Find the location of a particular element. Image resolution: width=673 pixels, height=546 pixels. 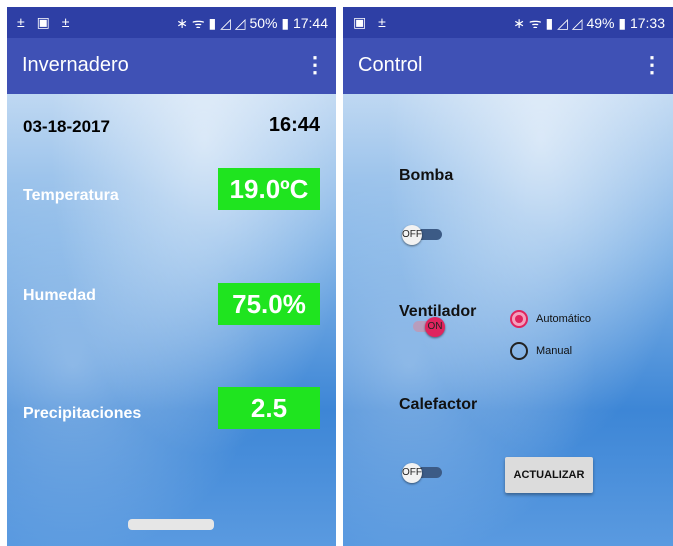

app-title: Invernadero is located at coordinates (75, 65).